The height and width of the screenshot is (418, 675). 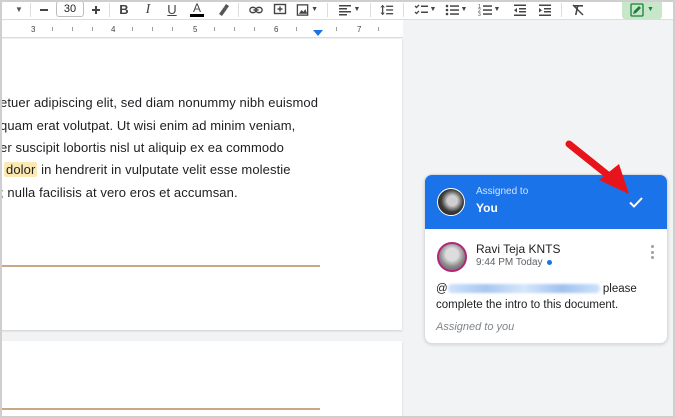 I want to click on editing-mode-button: ▼, so click(x=642, y=9).